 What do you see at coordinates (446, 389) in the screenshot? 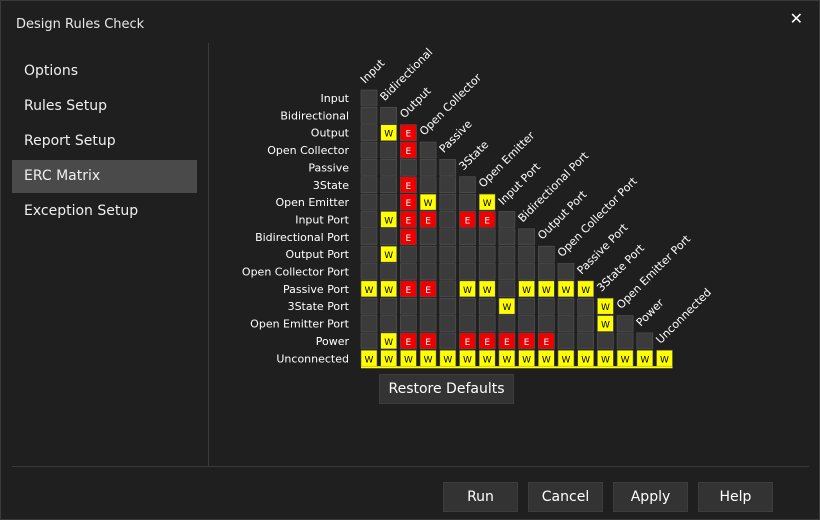
I see `restore-defaults-button: Restore Defaults` at bounding box center [446, 389].